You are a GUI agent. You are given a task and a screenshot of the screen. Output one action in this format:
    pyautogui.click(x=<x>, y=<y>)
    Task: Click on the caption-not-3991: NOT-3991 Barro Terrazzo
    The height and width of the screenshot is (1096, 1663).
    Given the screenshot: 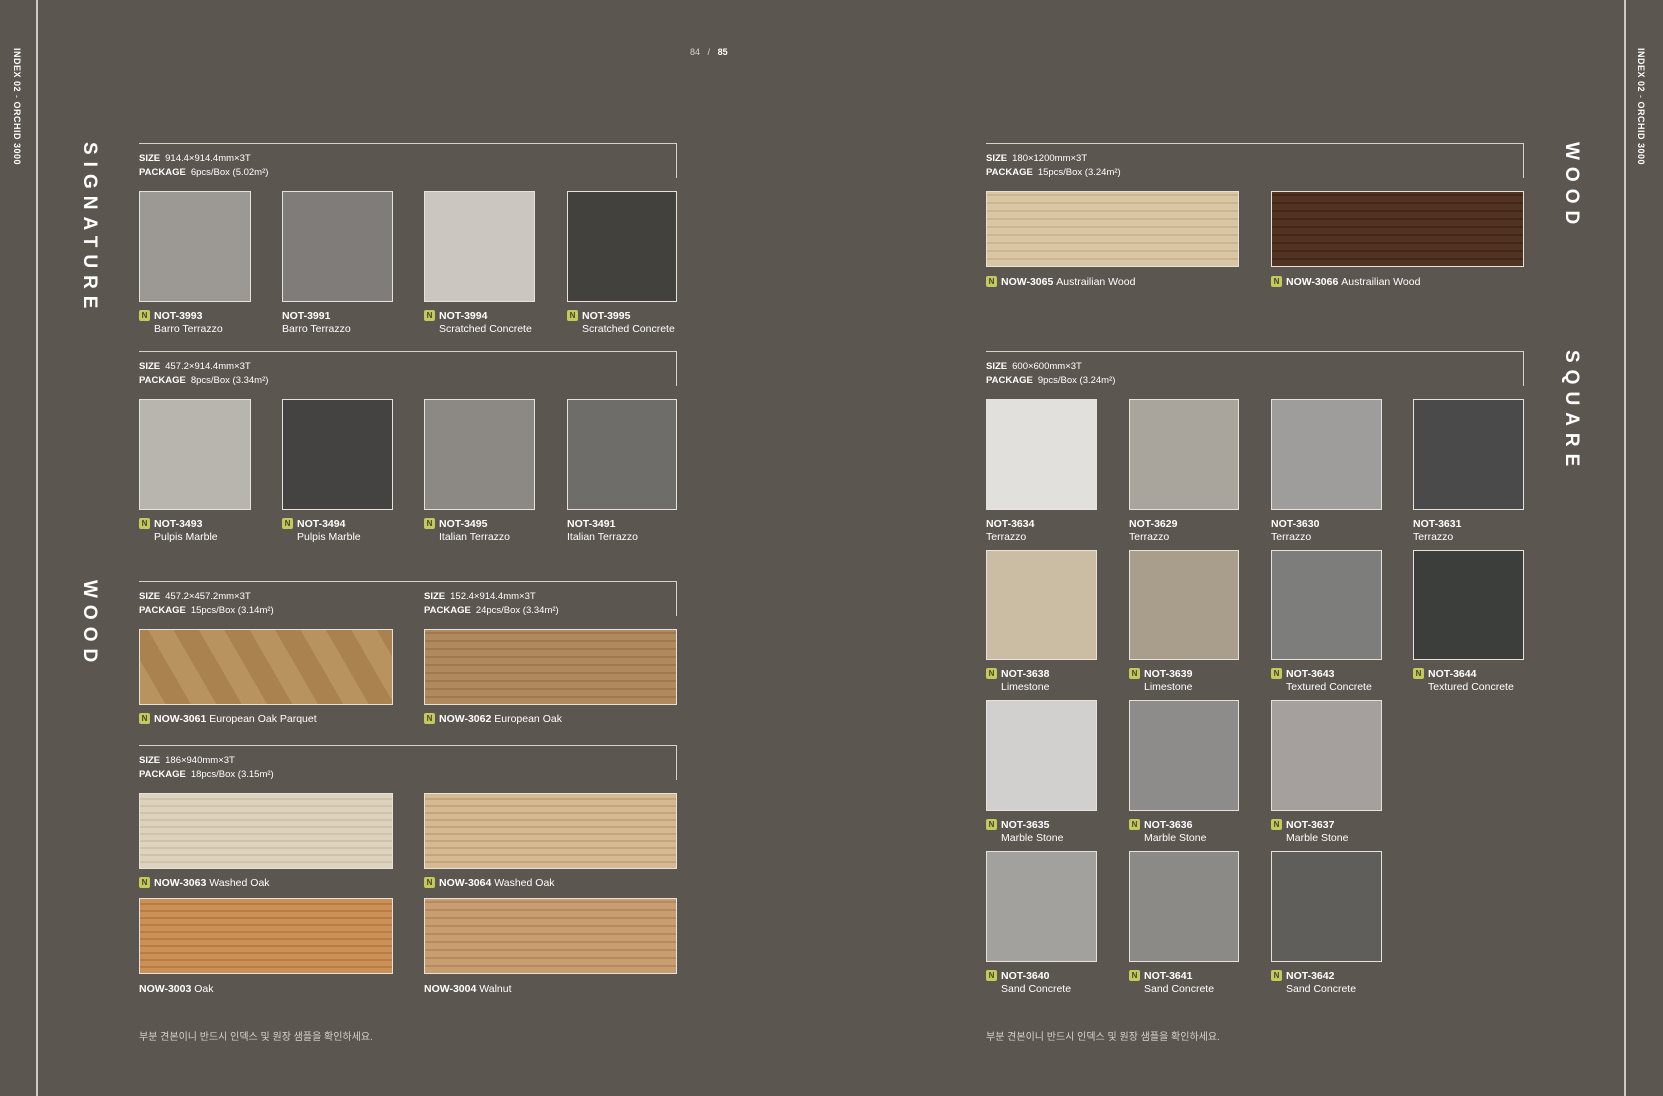 What is the action you would take?
    pyautogui.click(x=316, y=322)
    